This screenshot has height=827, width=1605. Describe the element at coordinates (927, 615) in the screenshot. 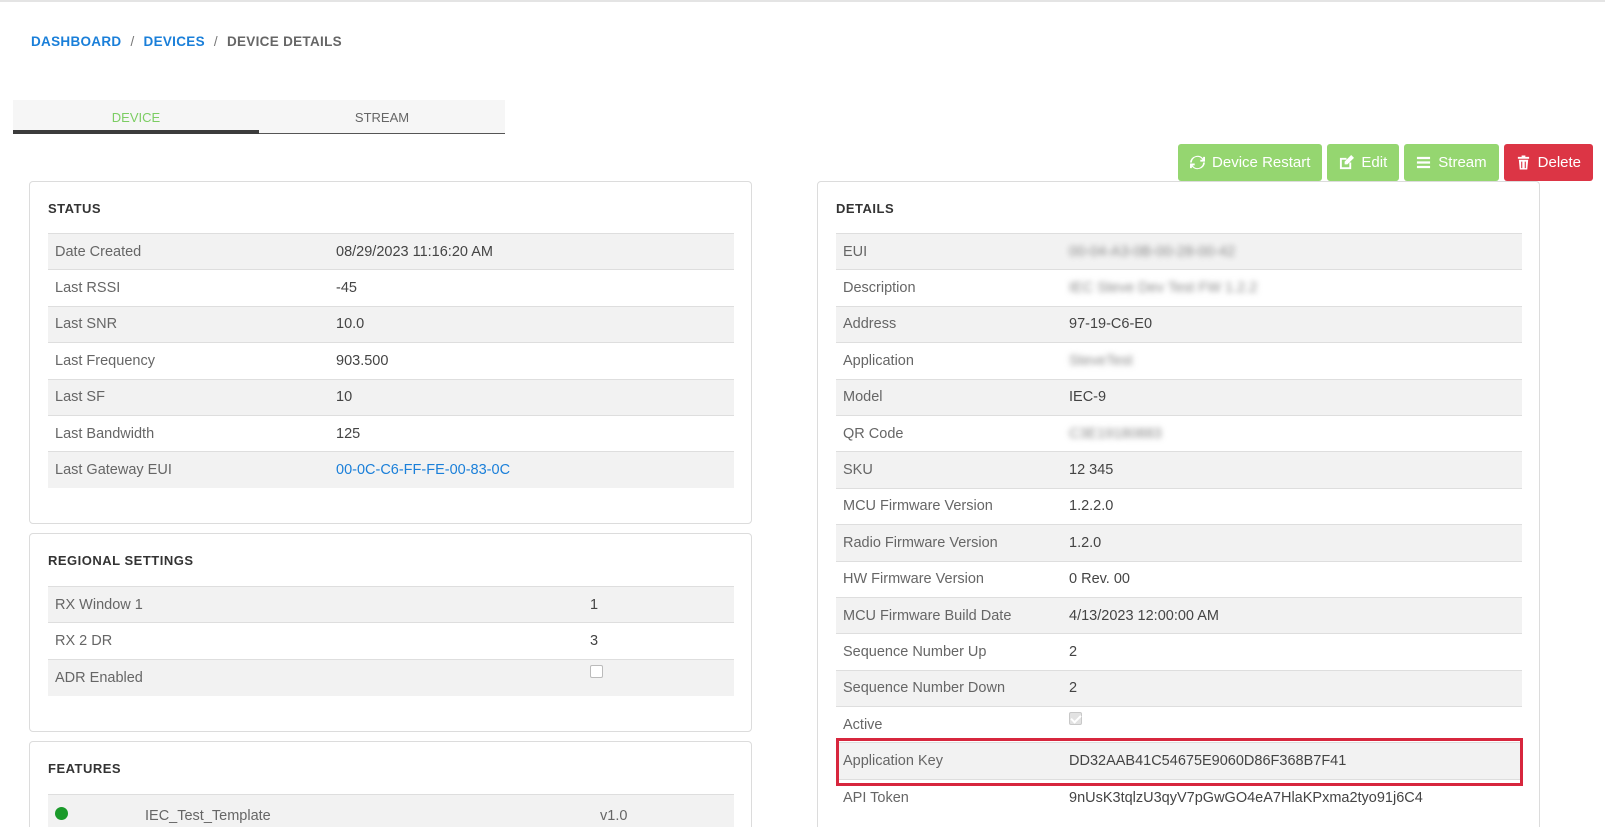

I see `row-label: MCU Firmware Build Date` at that location.